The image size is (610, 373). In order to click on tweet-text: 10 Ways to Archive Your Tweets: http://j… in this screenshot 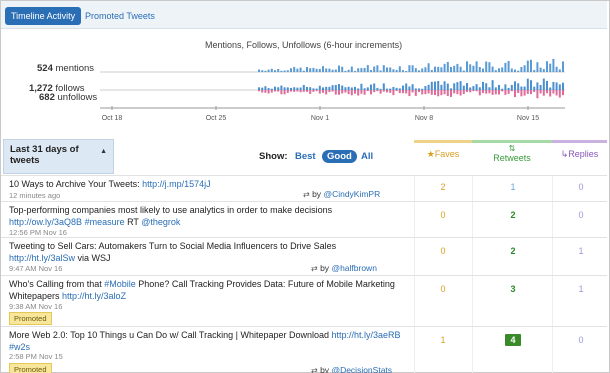, I will do `click(110, 184)`.